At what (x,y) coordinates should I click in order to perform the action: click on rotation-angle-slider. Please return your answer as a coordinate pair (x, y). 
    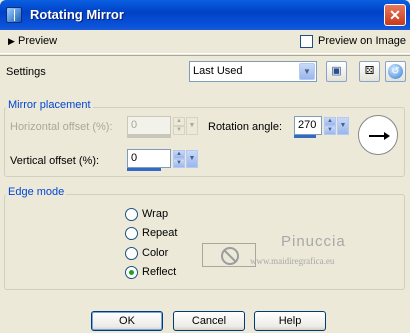
    Looking at the image, I should click on (305, 136).